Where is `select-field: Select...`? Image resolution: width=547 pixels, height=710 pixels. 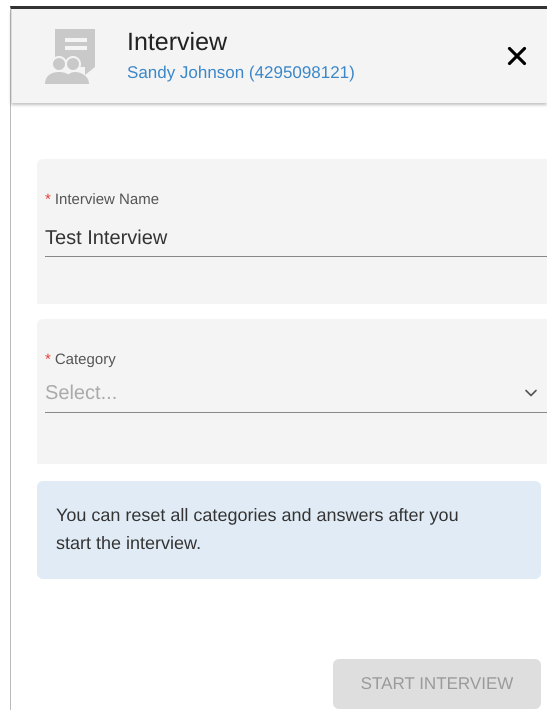 select-field: Select... is located at coordinates (296, 393).